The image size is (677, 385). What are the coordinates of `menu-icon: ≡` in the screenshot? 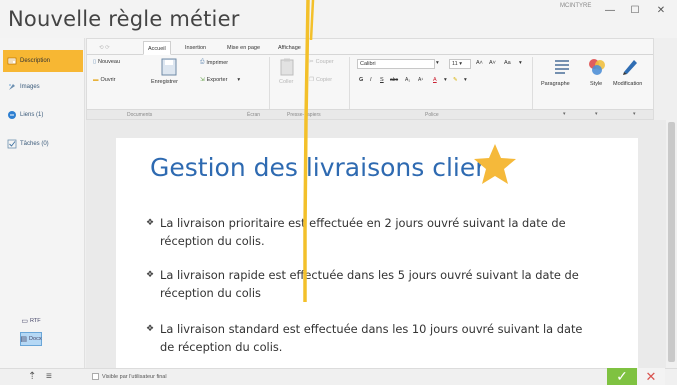 It's located at (49, 376).